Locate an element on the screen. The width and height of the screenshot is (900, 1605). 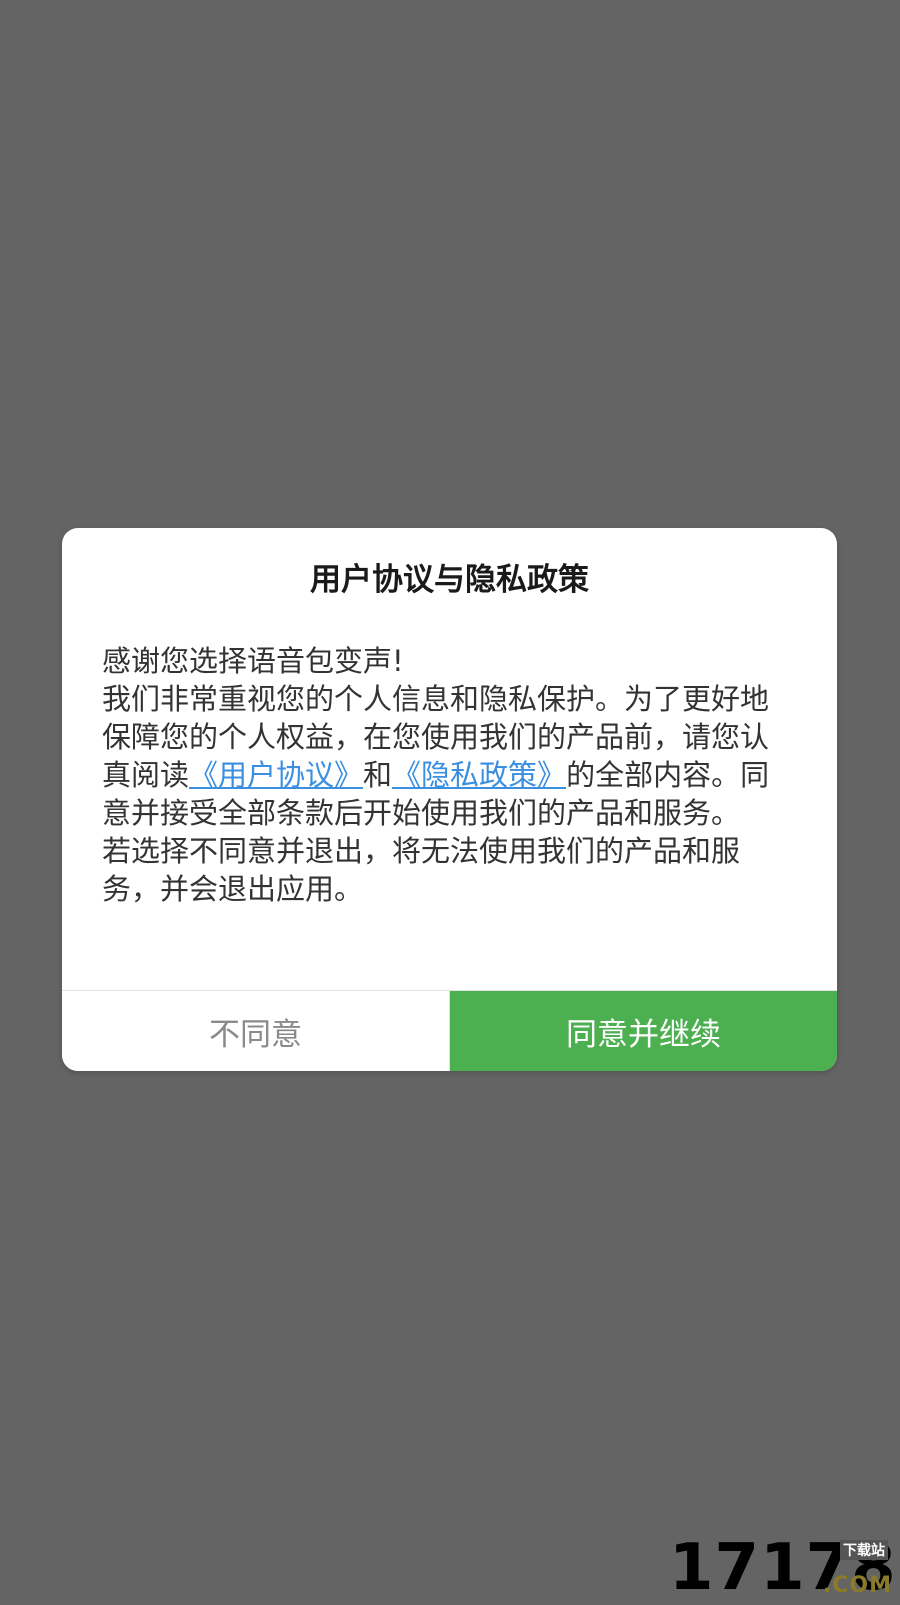
dialog-title: 用户协议与隐私政策 is located at coordinates (449, 580).